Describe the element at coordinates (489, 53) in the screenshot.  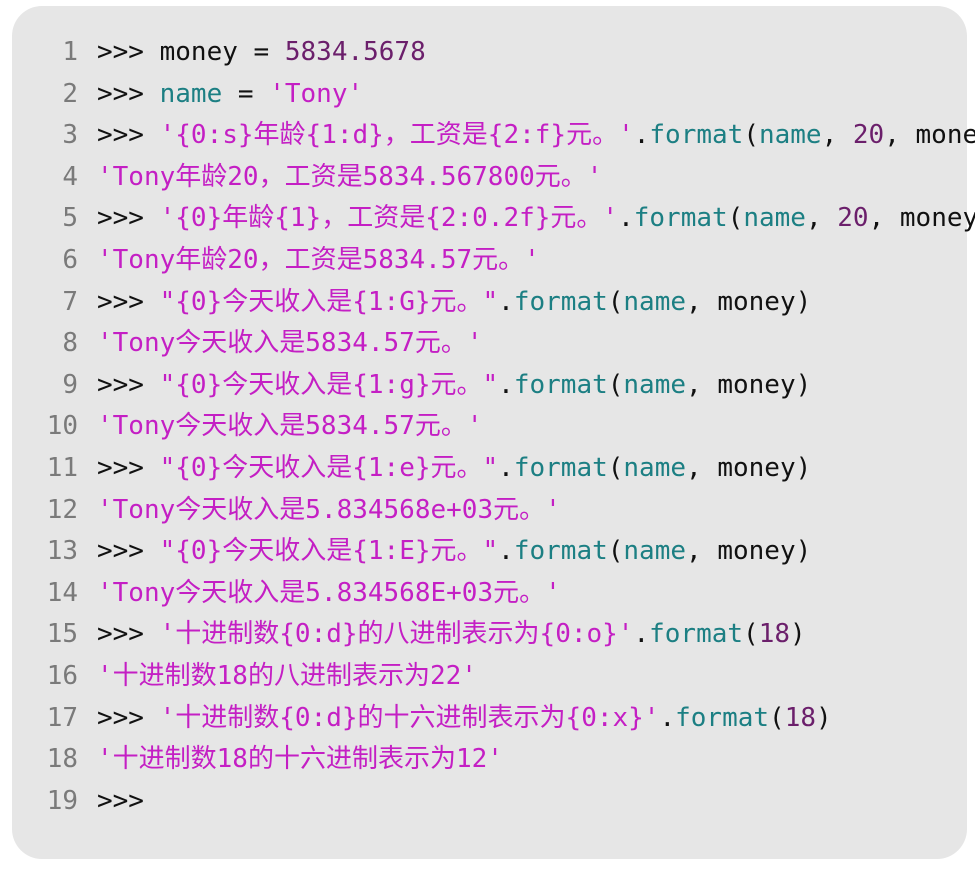
I see `code-line: 1 >>> money = 5834.5678` at that location.